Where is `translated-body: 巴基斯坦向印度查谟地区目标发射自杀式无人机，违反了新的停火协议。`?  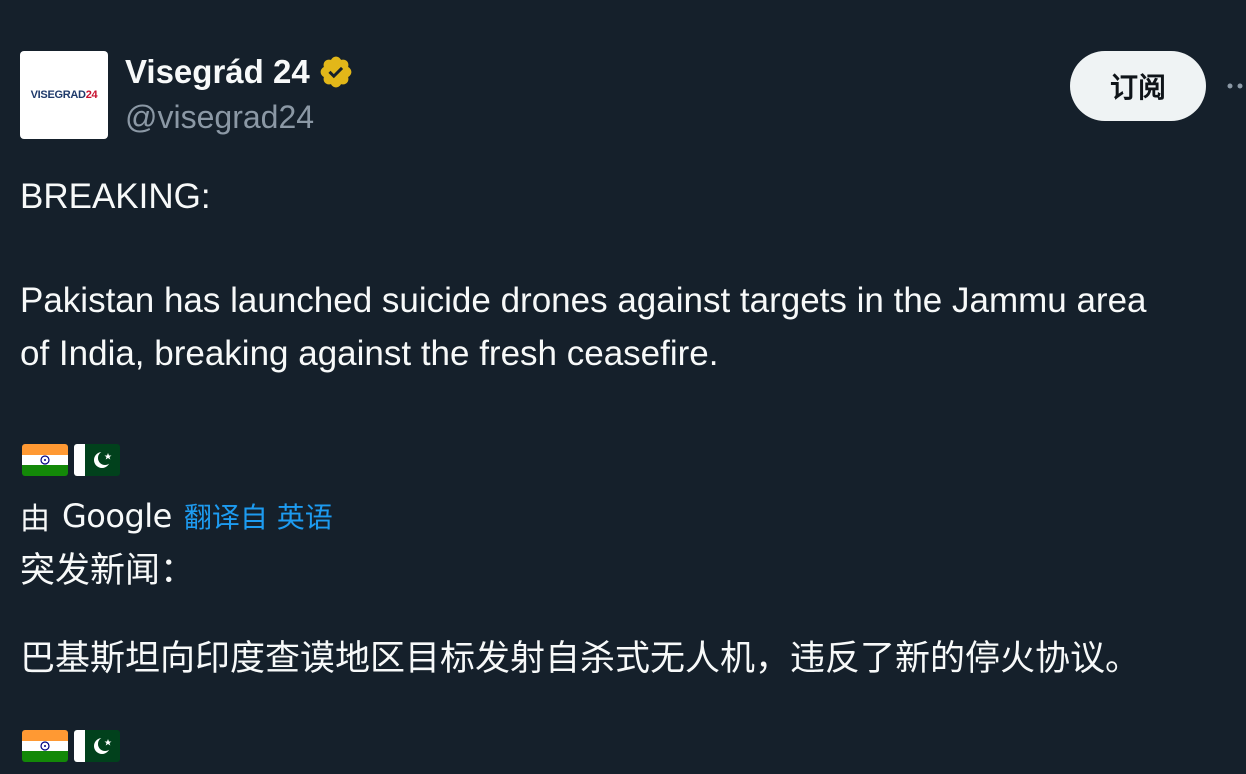
translated-body: 巴基斯坦向印度查谟地区目标发射自杀式无人机，违反了新的停火协议。 is located at coordinates (580, 659).